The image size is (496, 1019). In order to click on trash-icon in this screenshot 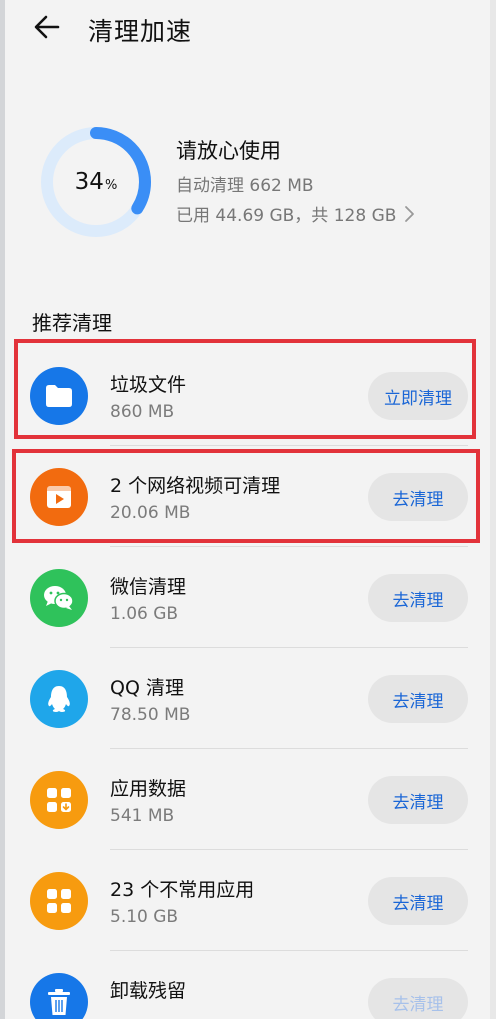, I will do `click(59, 996)`.